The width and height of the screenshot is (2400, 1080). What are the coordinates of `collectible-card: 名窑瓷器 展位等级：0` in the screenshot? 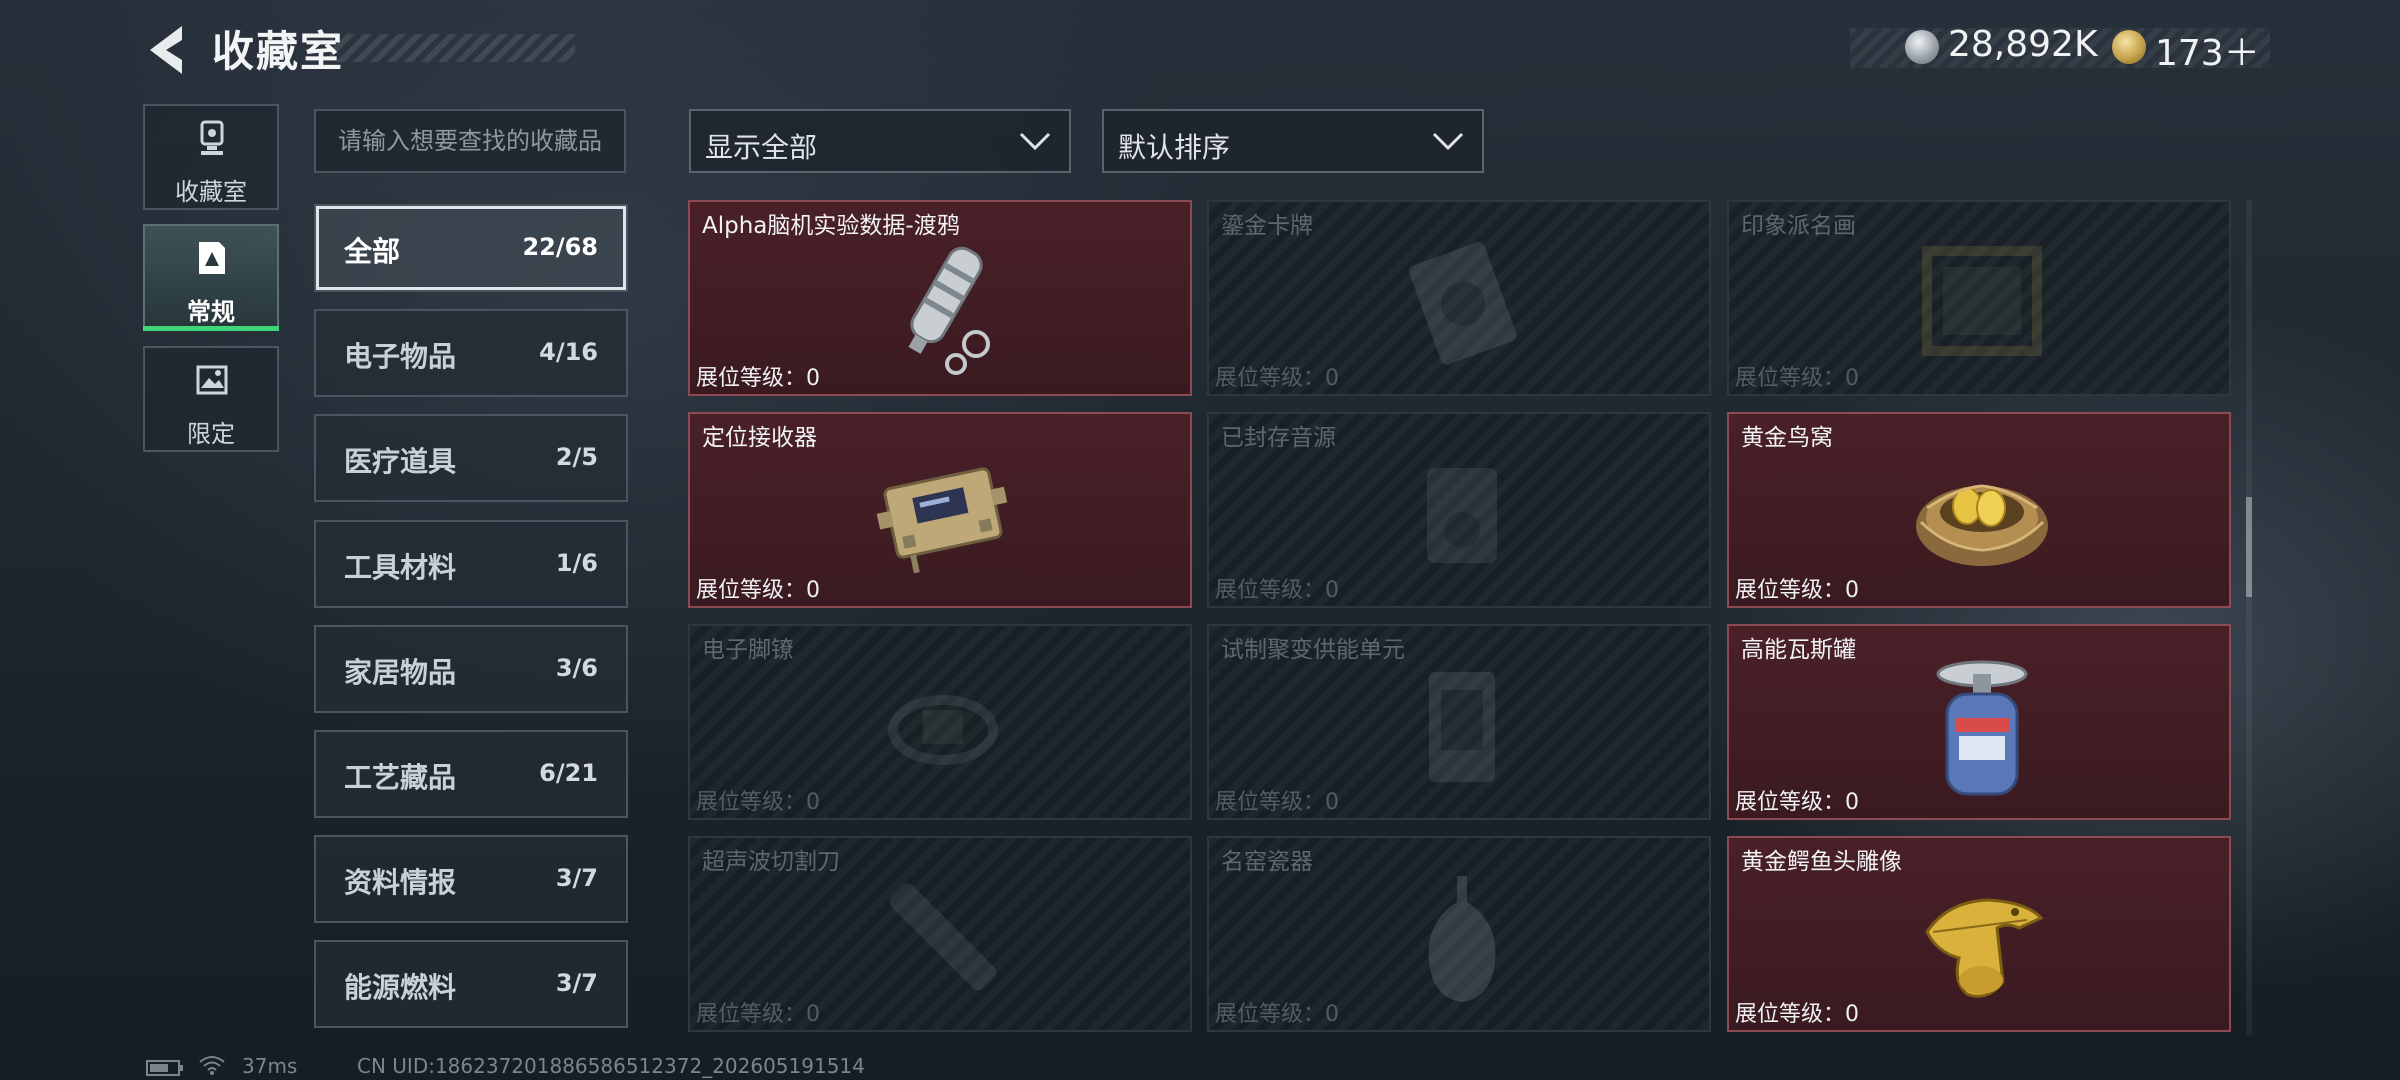 It's located at (1459, 934).